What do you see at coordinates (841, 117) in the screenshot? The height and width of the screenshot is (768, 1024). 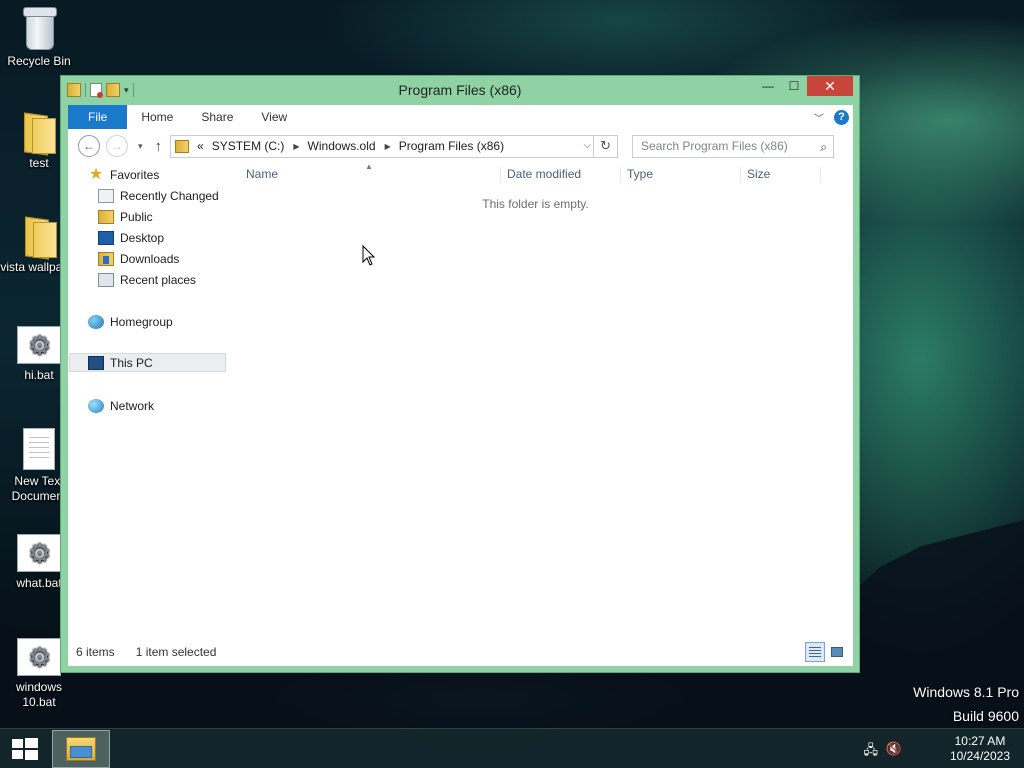 I see `help-icon: ?` at bounding box center [841, 117].